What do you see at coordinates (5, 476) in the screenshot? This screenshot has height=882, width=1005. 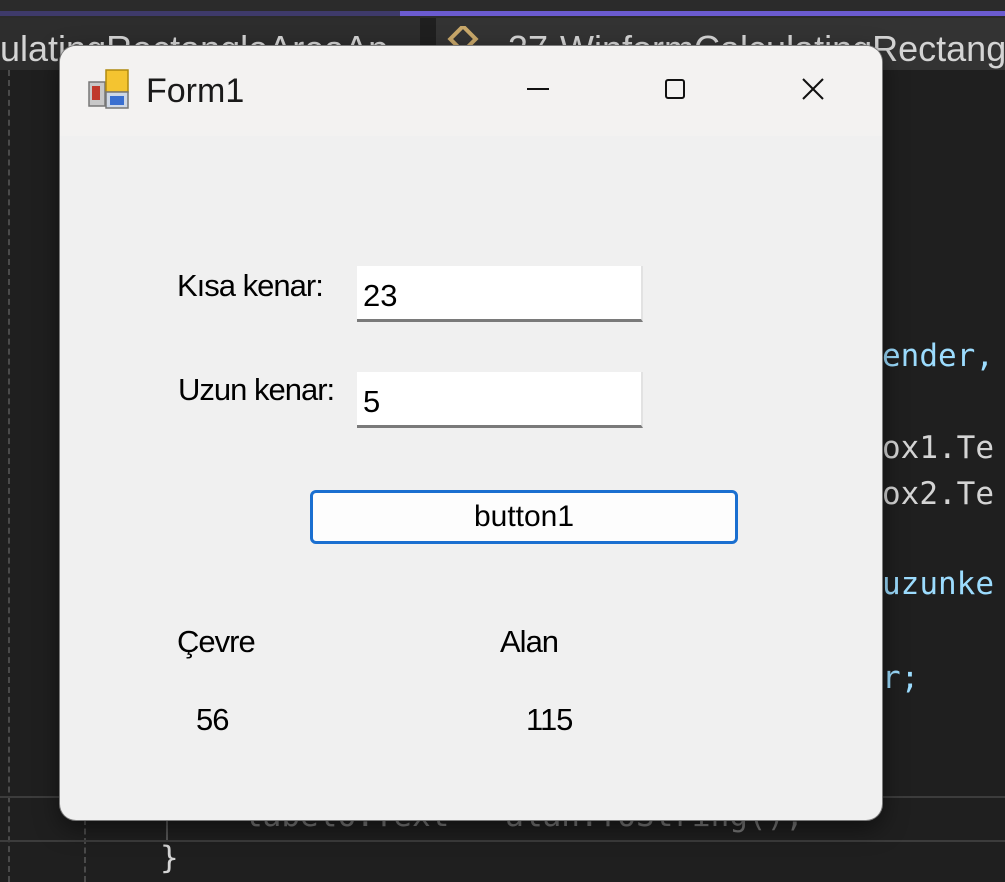 I see `ide-gutter-guide` at bounding box center [5, 476].